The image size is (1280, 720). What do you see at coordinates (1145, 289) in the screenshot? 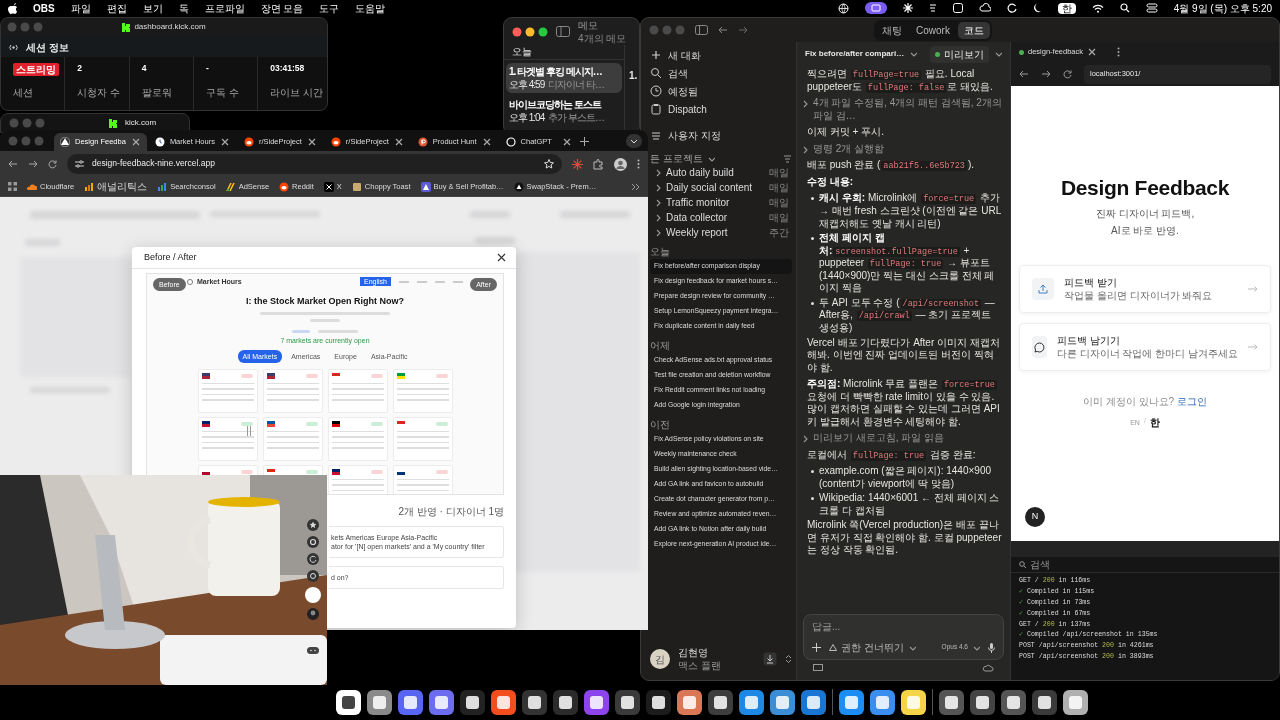
I see `option-card: 피드백 받기 작업물 올리면 디자이너가 봐줘요` at bounding box center [1145, 289].